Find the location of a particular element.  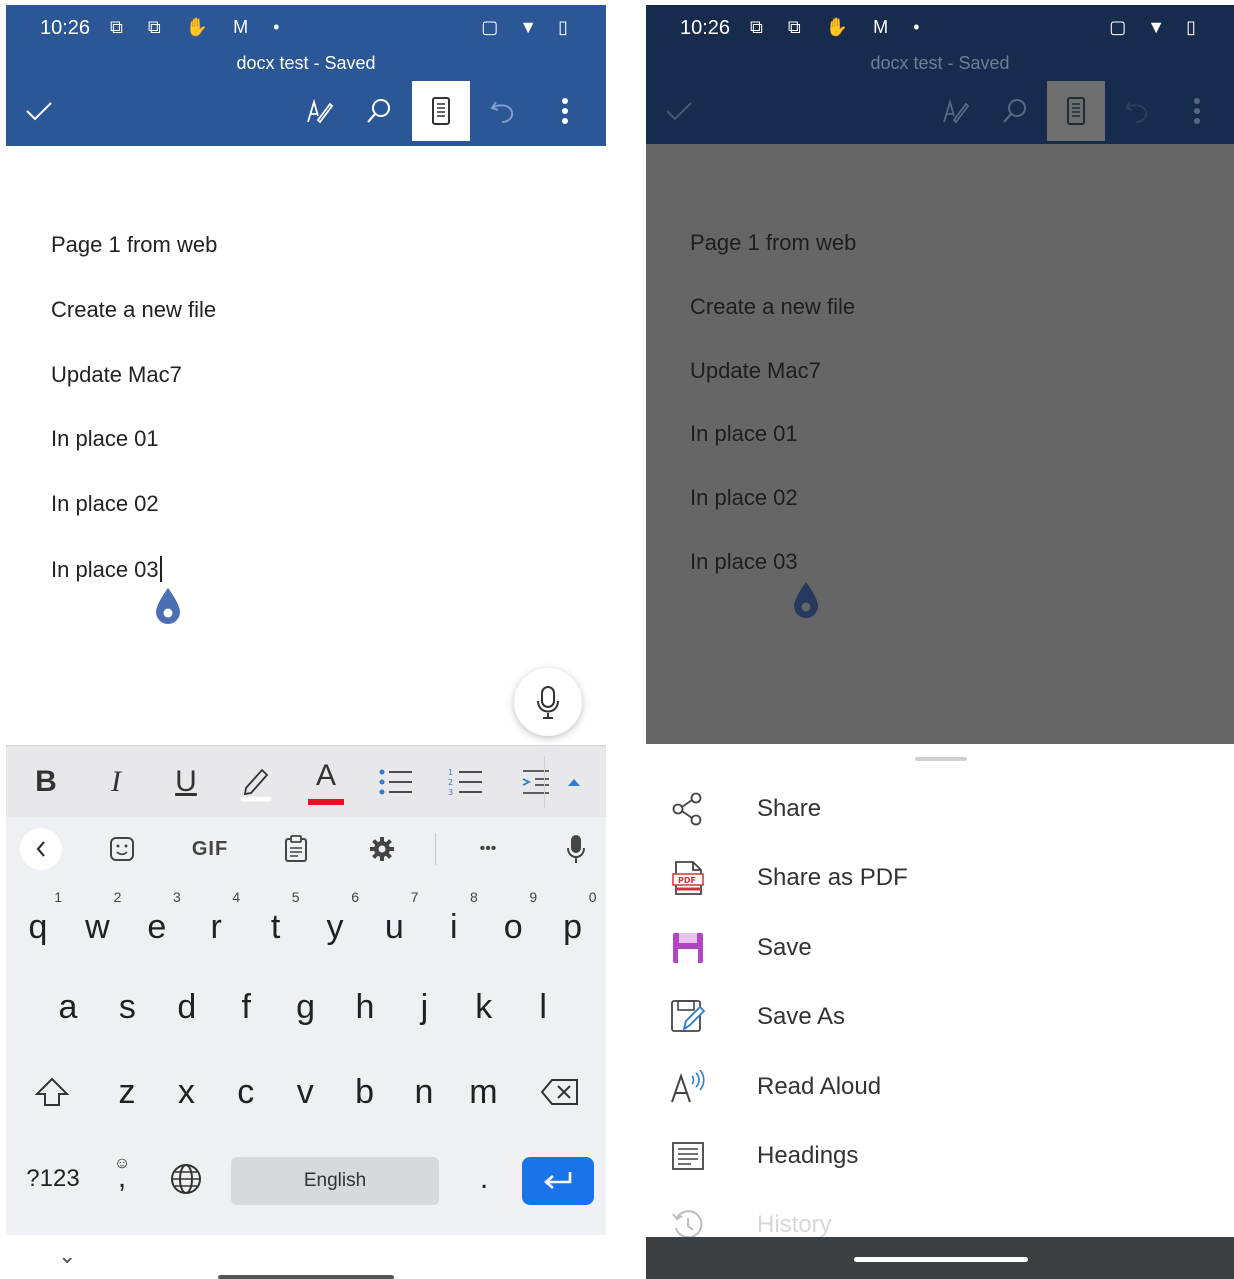

font-color-button: A is located at coordinates (326, 782).